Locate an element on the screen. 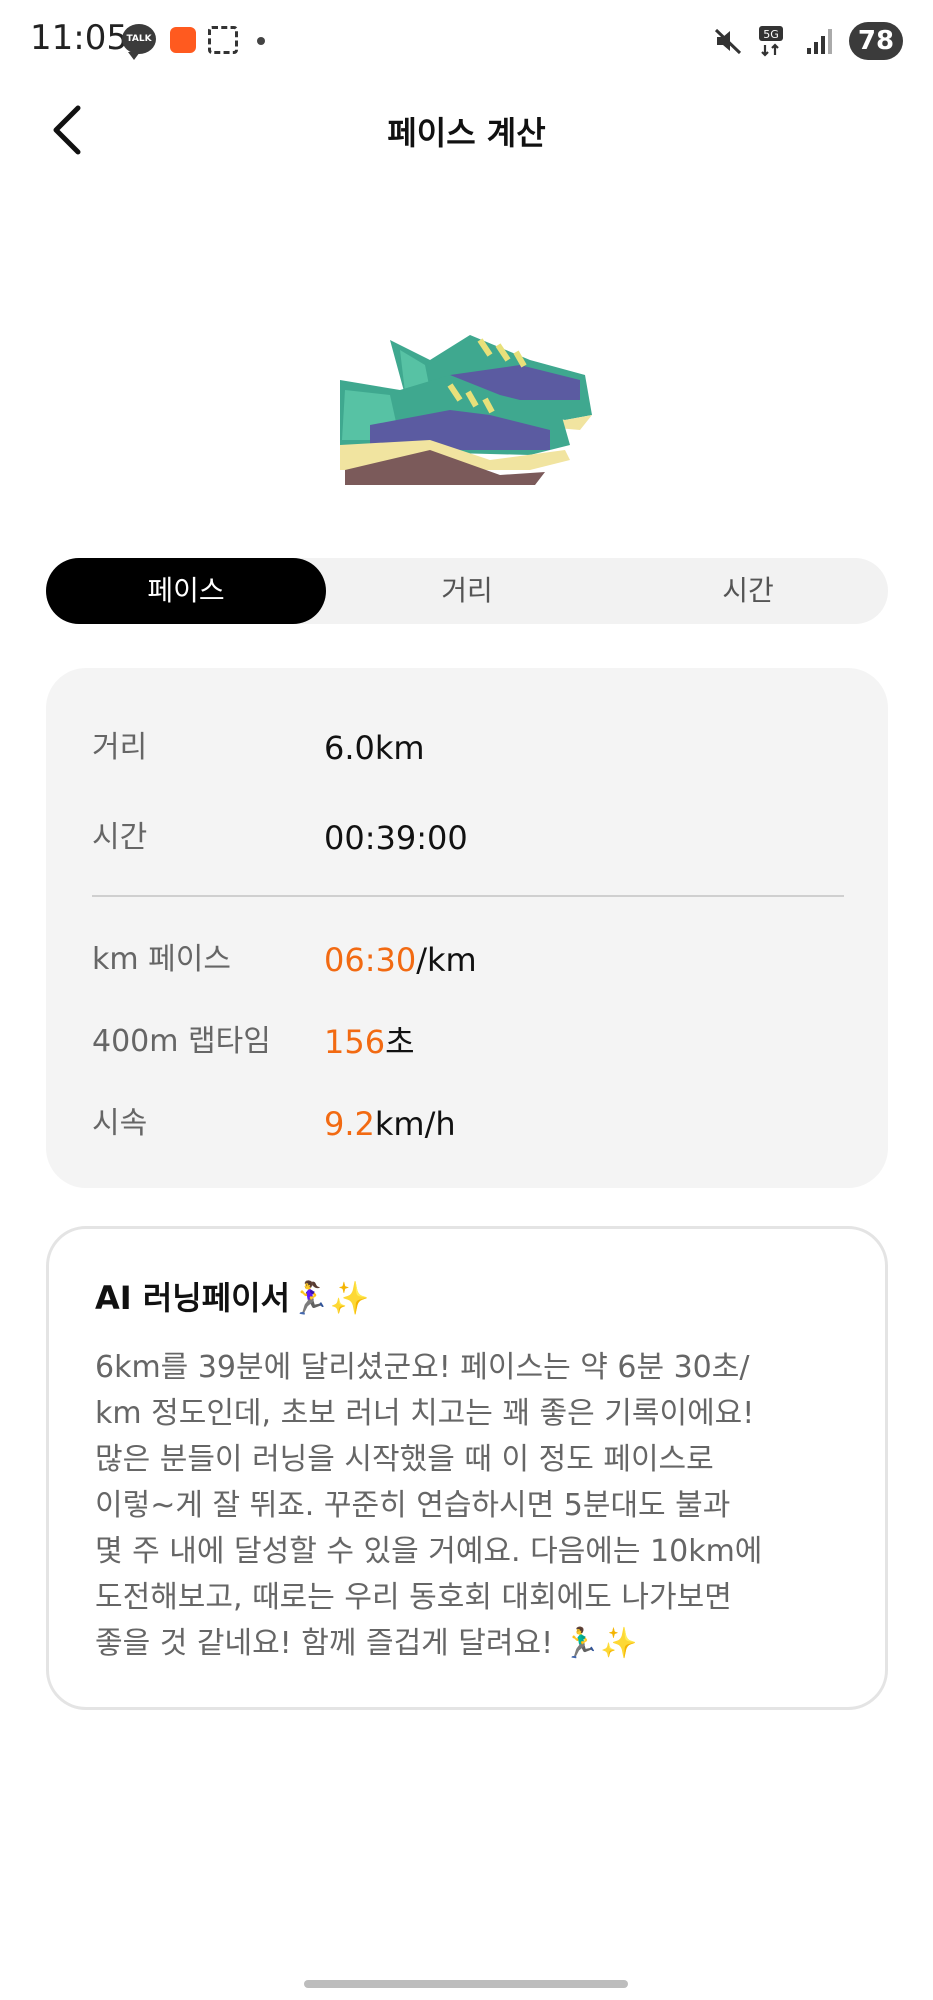 This screenshot has width=933, height=2000. distance-label: 거리 is located at coordinates (120, 747).